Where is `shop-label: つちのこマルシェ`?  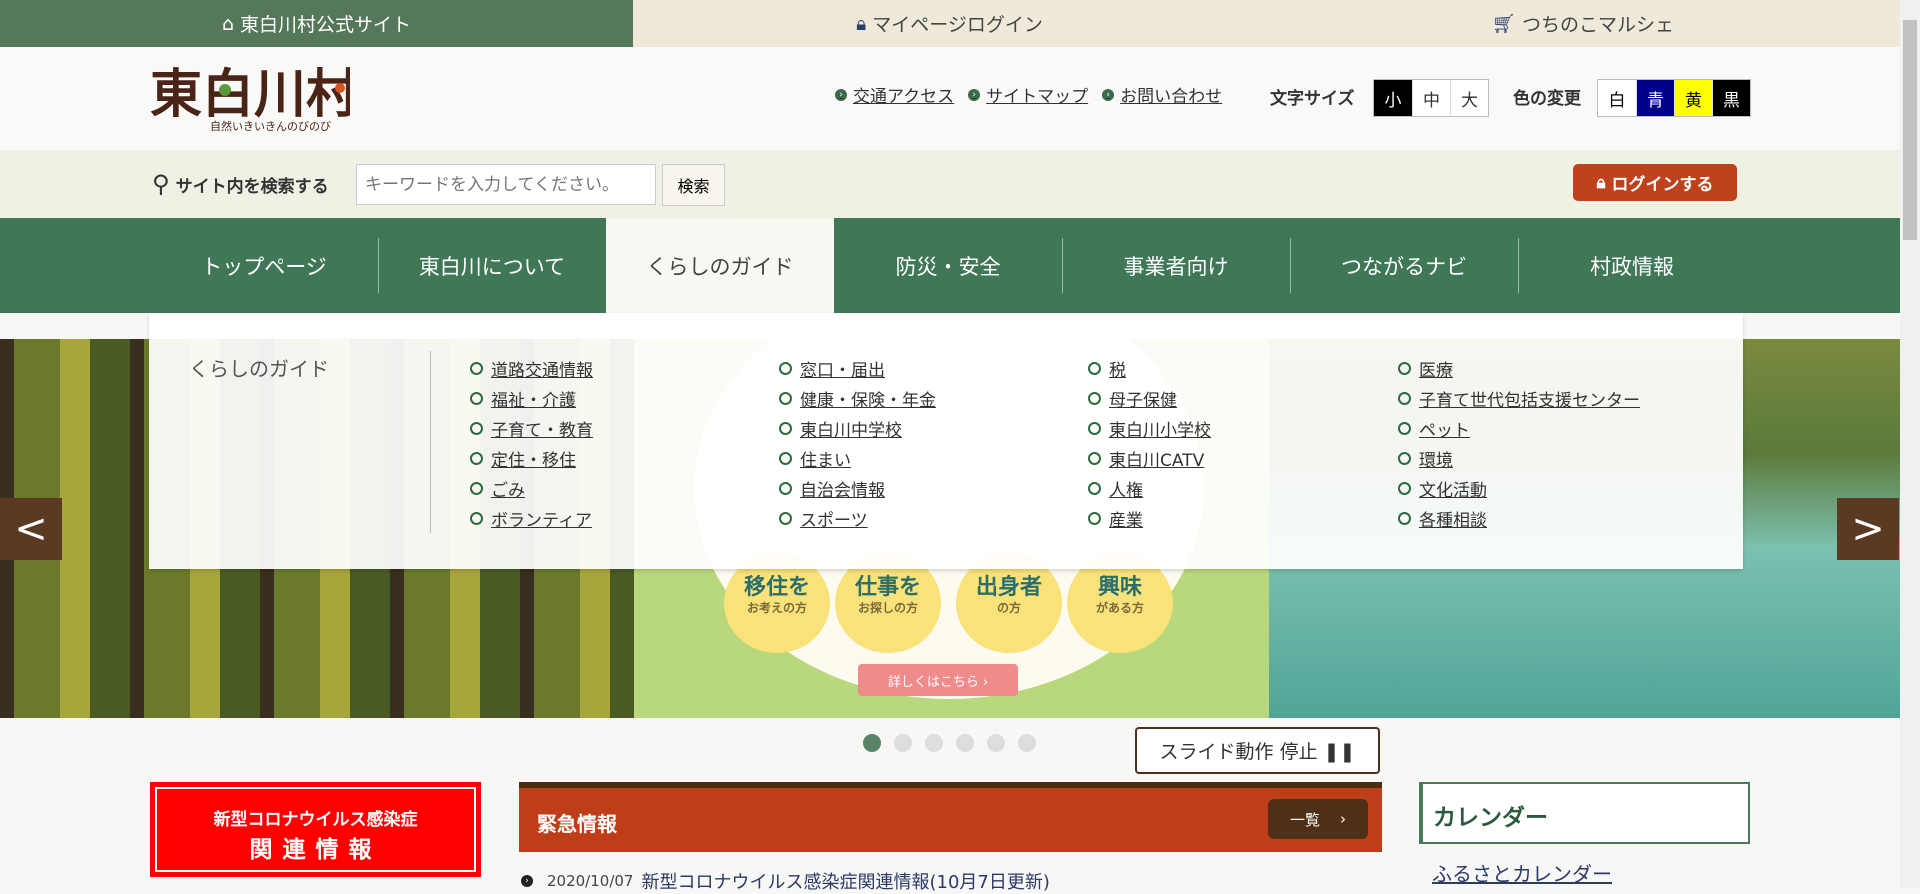
shop-label: つちのこマルシェ is located at coordinates (1598, 25).